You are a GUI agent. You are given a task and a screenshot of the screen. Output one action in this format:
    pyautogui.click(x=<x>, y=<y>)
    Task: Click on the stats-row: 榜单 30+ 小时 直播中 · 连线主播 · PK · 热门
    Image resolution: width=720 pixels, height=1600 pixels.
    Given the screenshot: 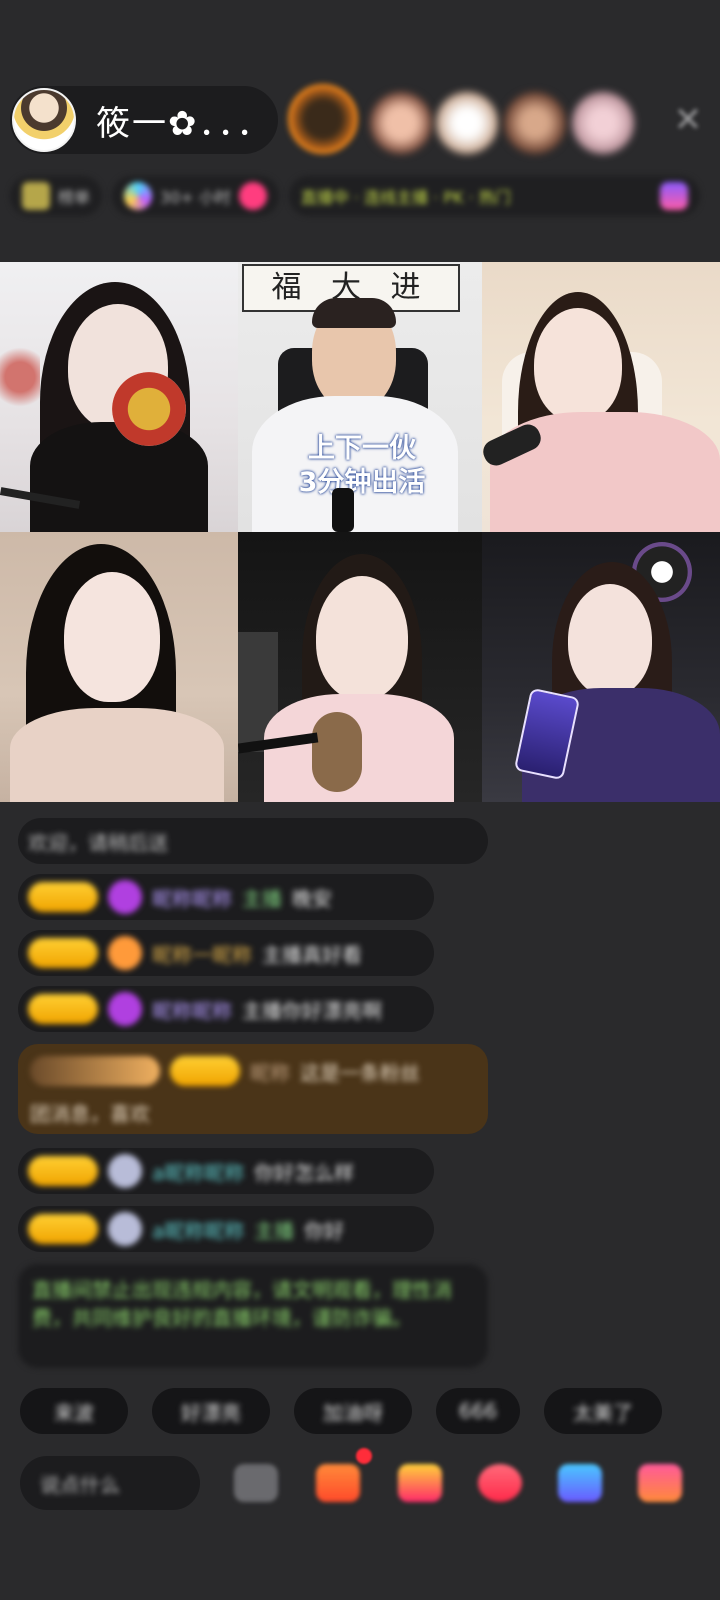 What is the action you would take?
    pyautogui.click(x=355, y=196)
    